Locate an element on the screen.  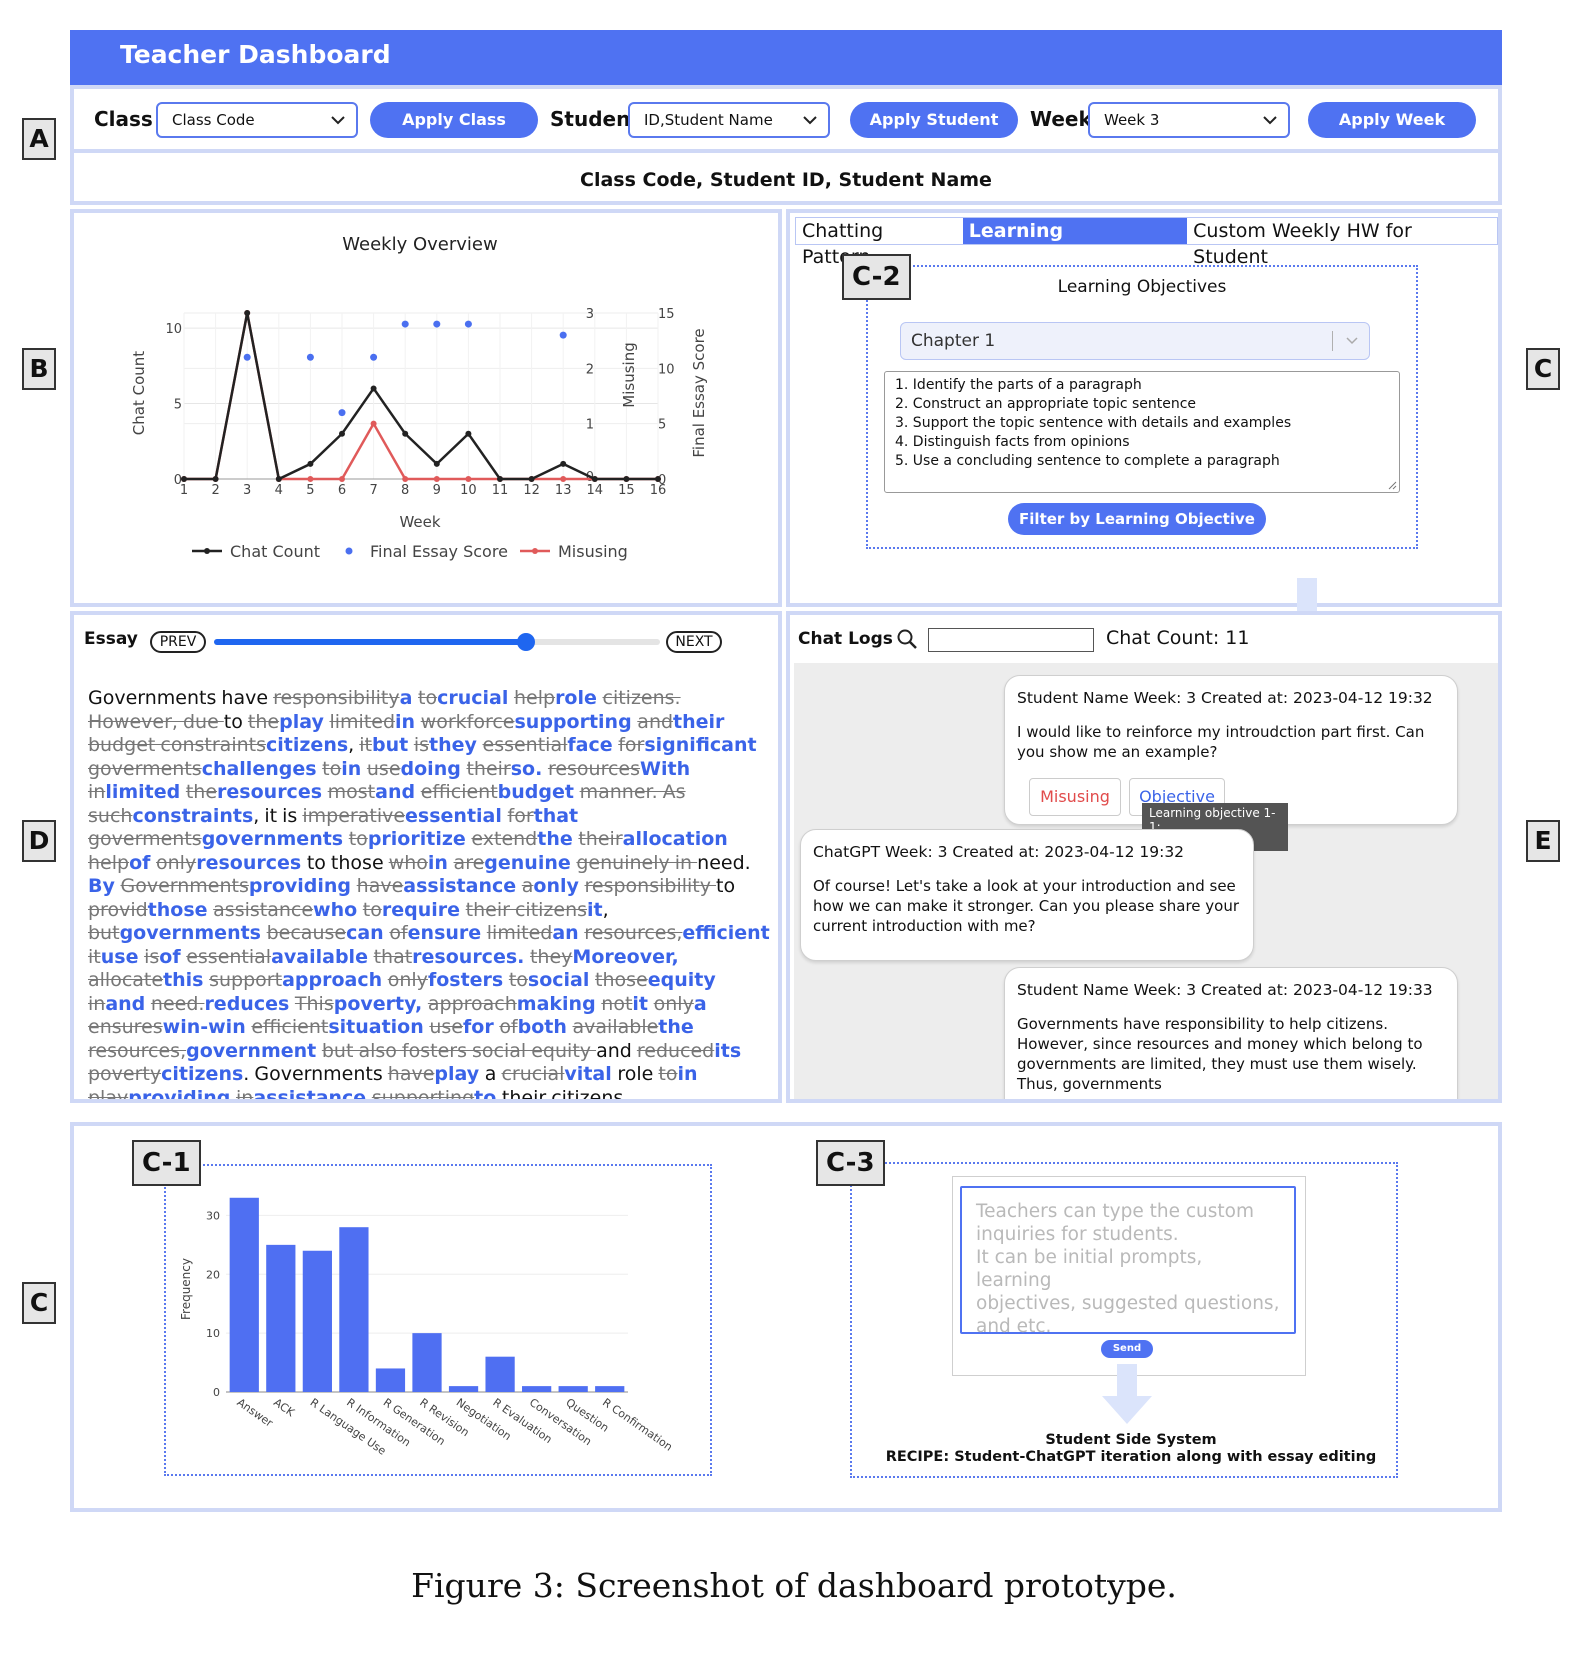
y3-tick-label: 10 is located at coordinates (666, 369).